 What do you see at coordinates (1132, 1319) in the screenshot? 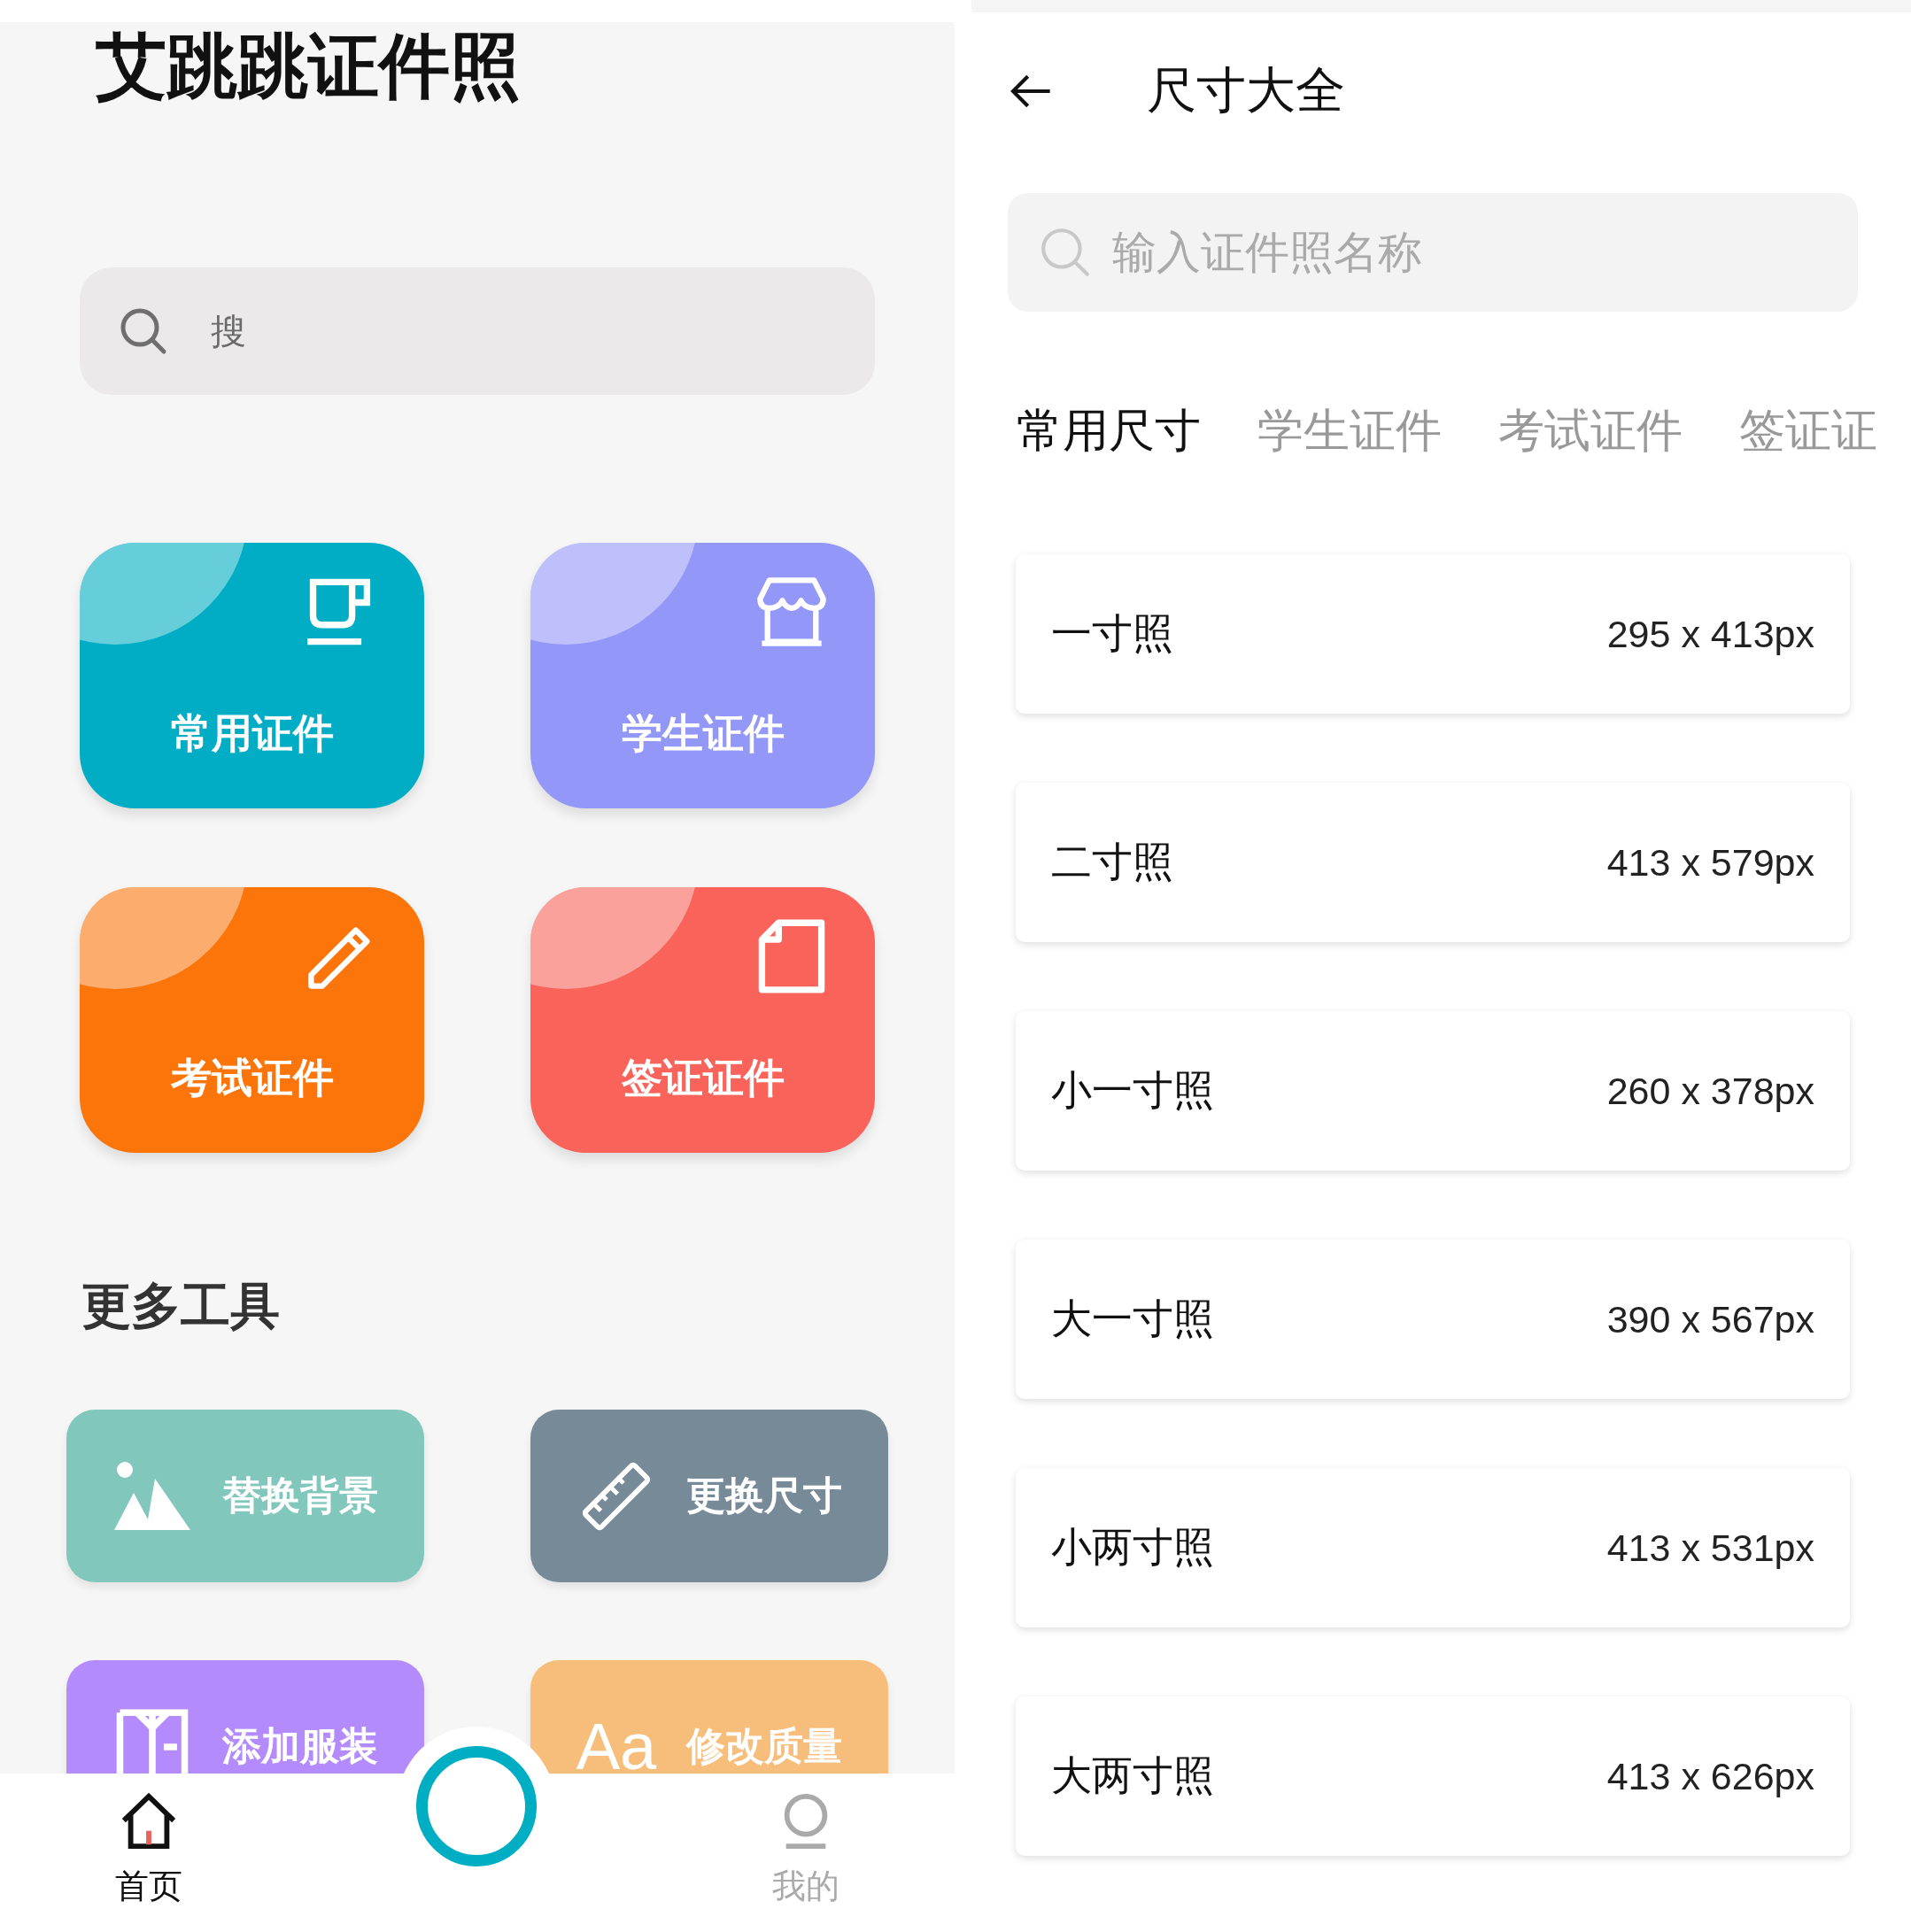
I see `size-name: 大一寸照` at bounding box center [1132, 1319].